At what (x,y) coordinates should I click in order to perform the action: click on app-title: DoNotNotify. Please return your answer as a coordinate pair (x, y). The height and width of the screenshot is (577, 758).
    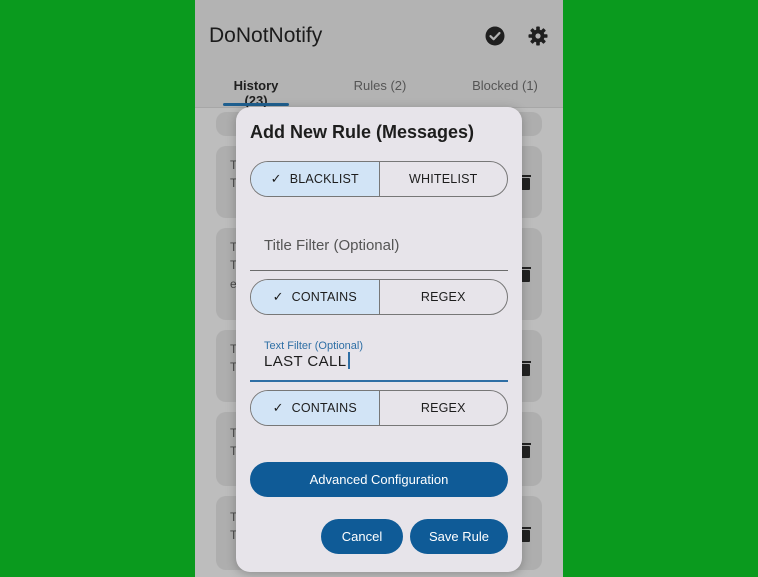
    Looking at the image, I should click on (266, 35).